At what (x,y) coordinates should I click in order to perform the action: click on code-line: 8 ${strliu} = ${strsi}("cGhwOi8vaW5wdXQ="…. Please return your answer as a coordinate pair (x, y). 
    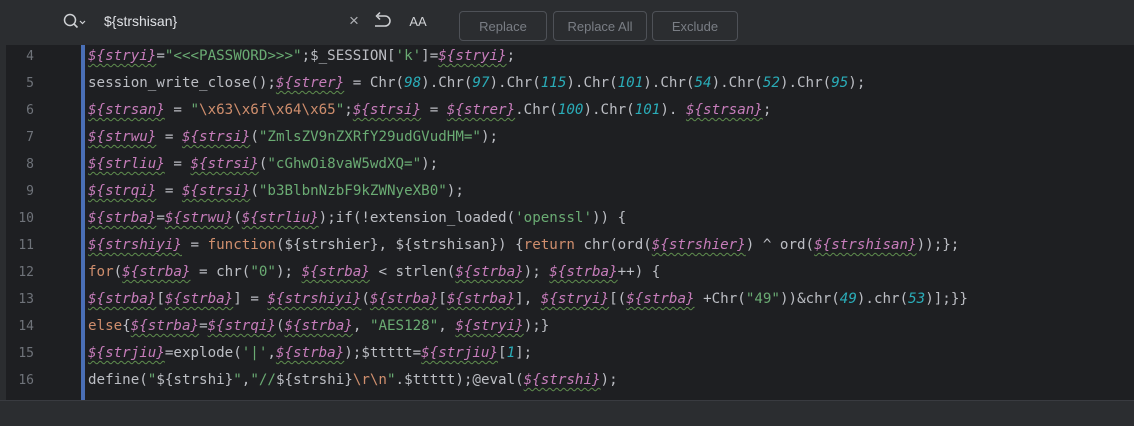
    Looking at the image, I should click on (567, 164).